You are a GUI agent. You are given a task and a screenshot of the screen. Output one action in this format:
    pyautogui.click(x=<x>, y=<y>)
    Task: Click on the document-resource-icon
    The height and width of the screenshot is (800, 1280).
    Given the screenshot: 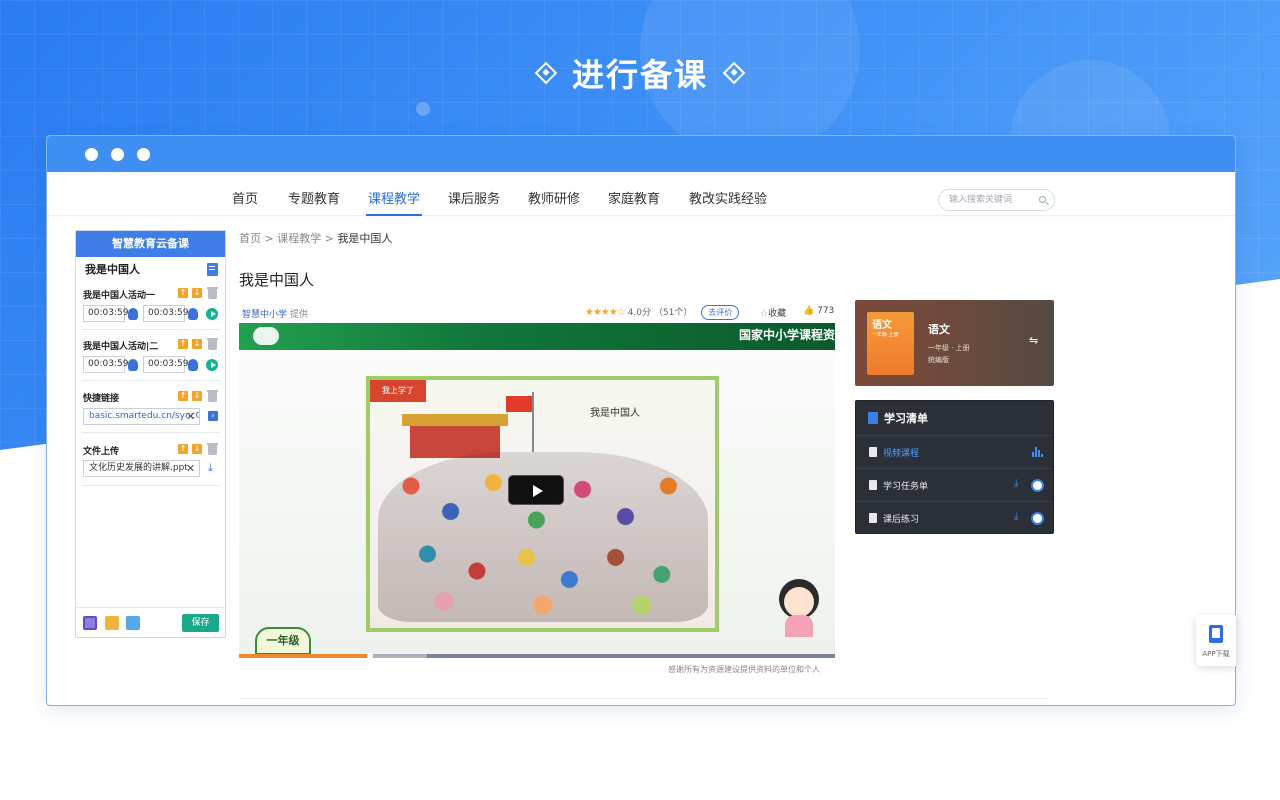 What is the action you would take?
    pyautogui.click(x=112, y=623)
    